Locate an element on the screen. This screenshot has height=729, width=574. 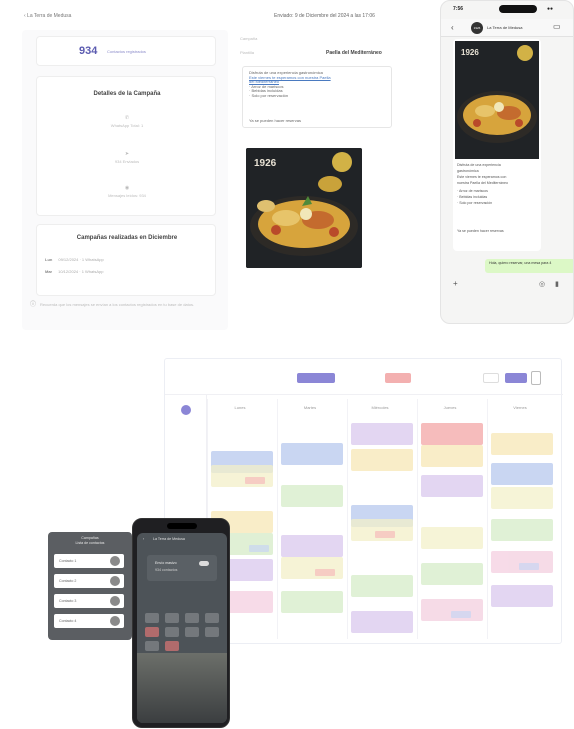
calendar-toolbar is located at coordinates (364, 377).